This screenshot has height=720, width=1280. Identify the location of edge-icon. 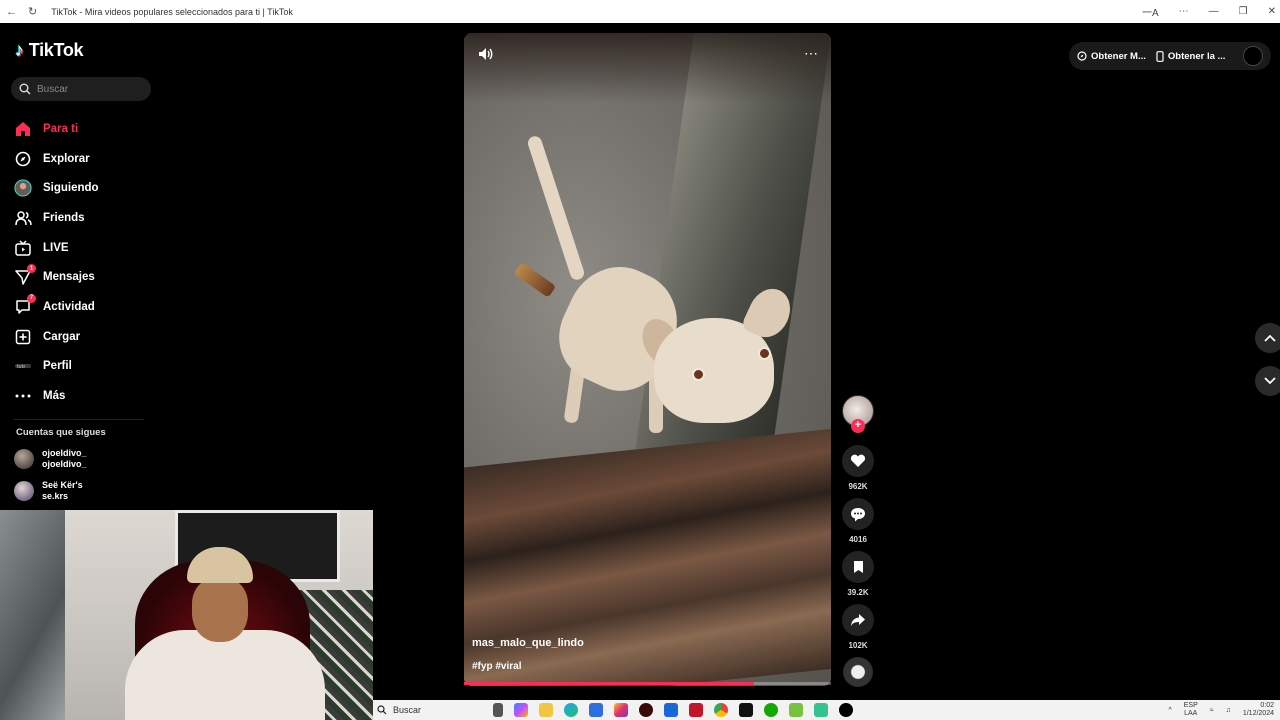
(571, 710).